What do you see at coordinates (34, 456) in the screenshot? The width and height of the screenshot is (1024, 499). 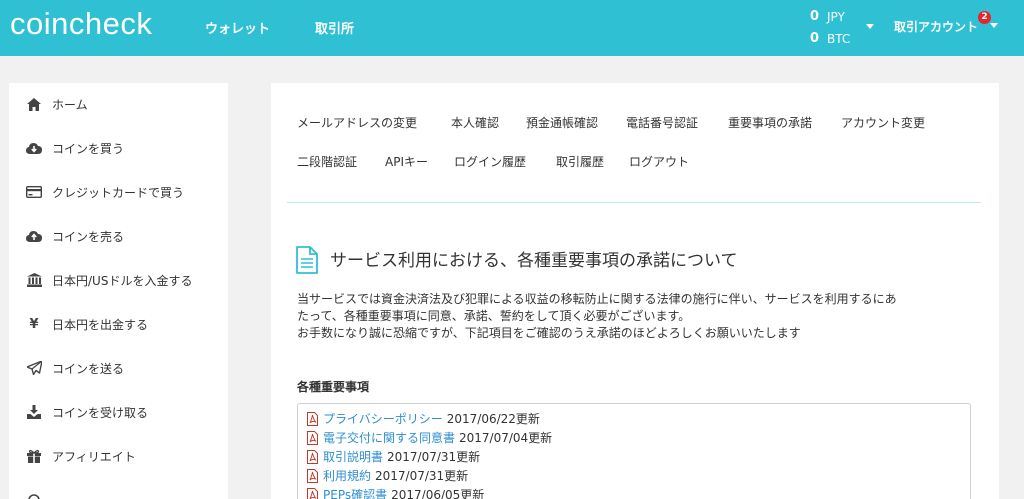 I see `gift-icon` at bounding box center [34, 456].